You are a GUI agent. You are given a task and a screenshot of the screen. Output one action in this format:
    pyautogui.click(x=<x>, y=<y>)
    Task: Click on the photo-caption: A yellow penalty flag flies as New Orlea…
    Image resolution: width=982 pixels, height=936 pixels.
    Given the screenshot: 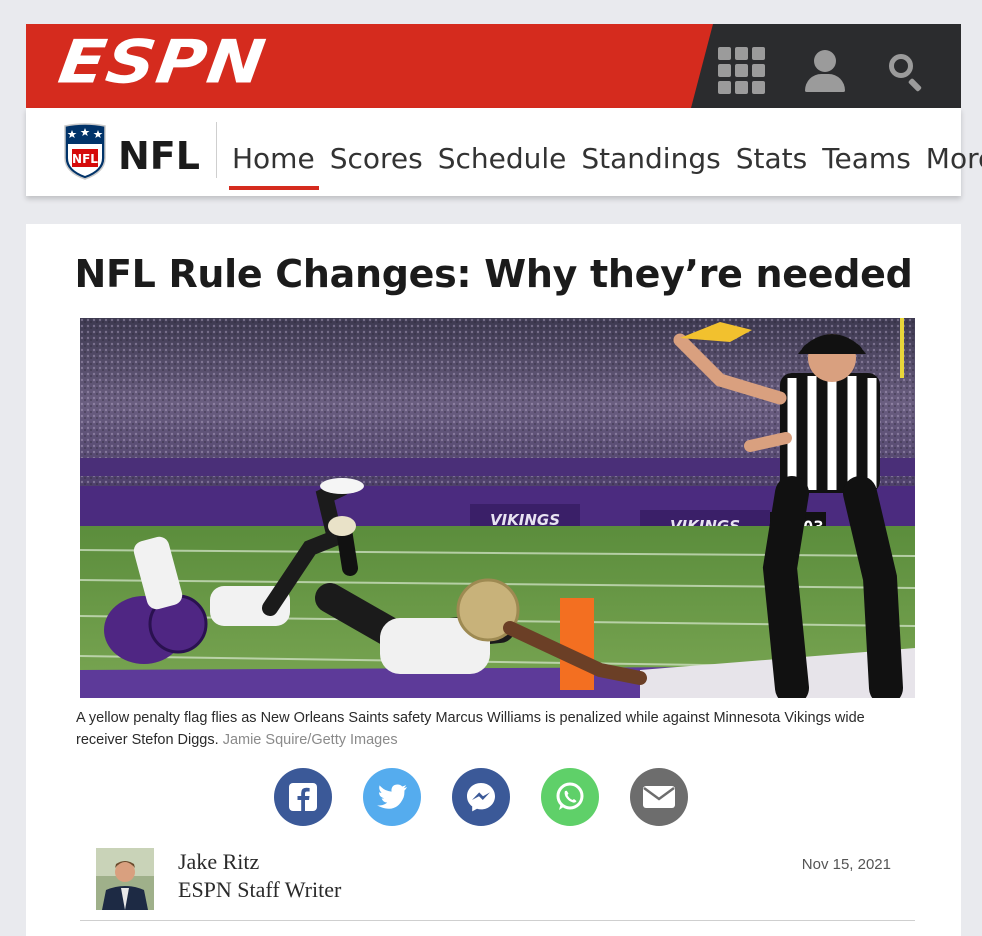 What is the action you would take?
    pyautogui.click(x=496, y=729)
    